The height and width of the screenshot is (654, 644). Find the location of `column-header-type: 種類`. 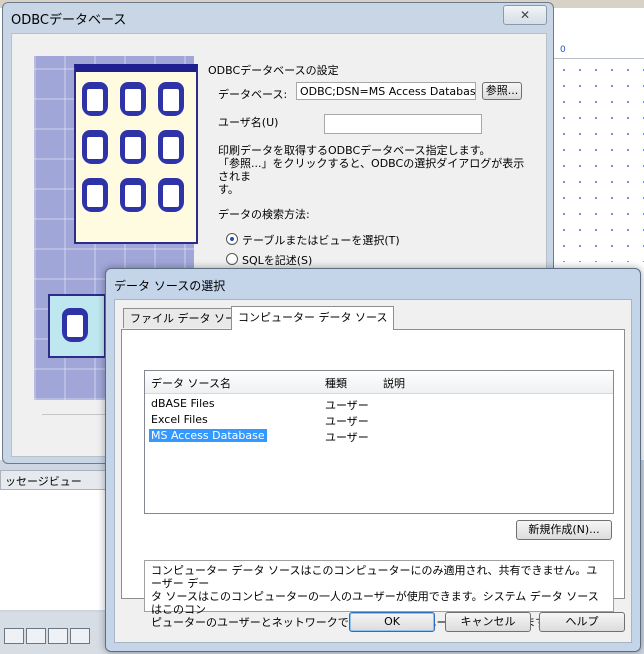

column-header-type: 種類 is located at coordinates (336, 383).